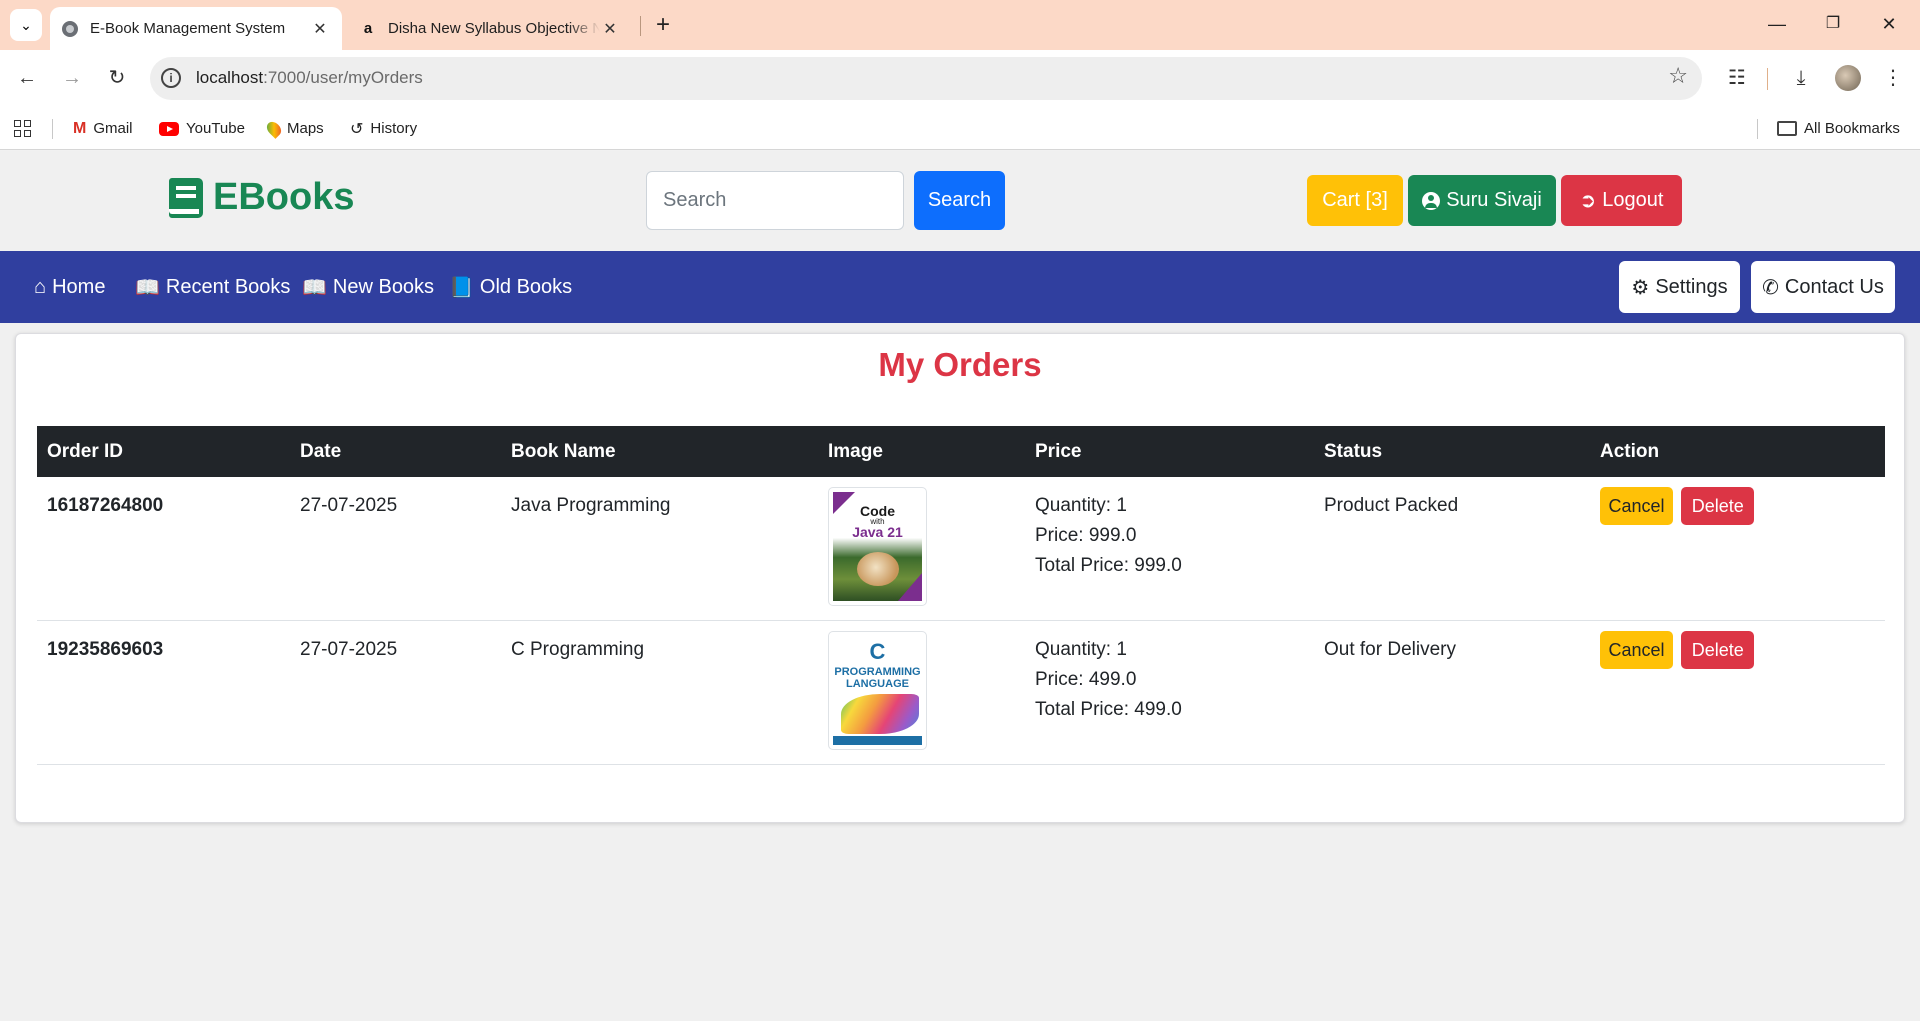 The width and height of the screenshot is (1920, 1021). Describe the element at coordinates (1834, 286) in the screenshot. I see `contact-label: Contact Us` at that location.